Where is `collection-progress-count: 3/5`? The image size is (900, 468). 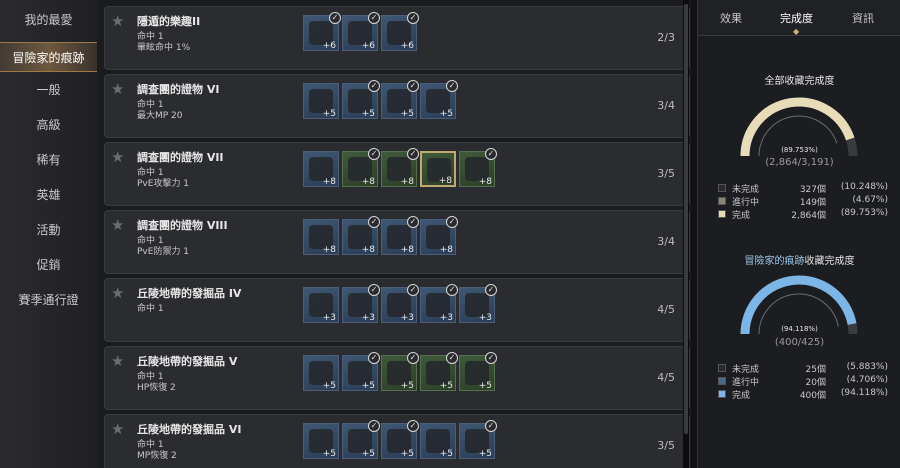
collection-progress-count: 3/5 is located at coordinates (666, 445).